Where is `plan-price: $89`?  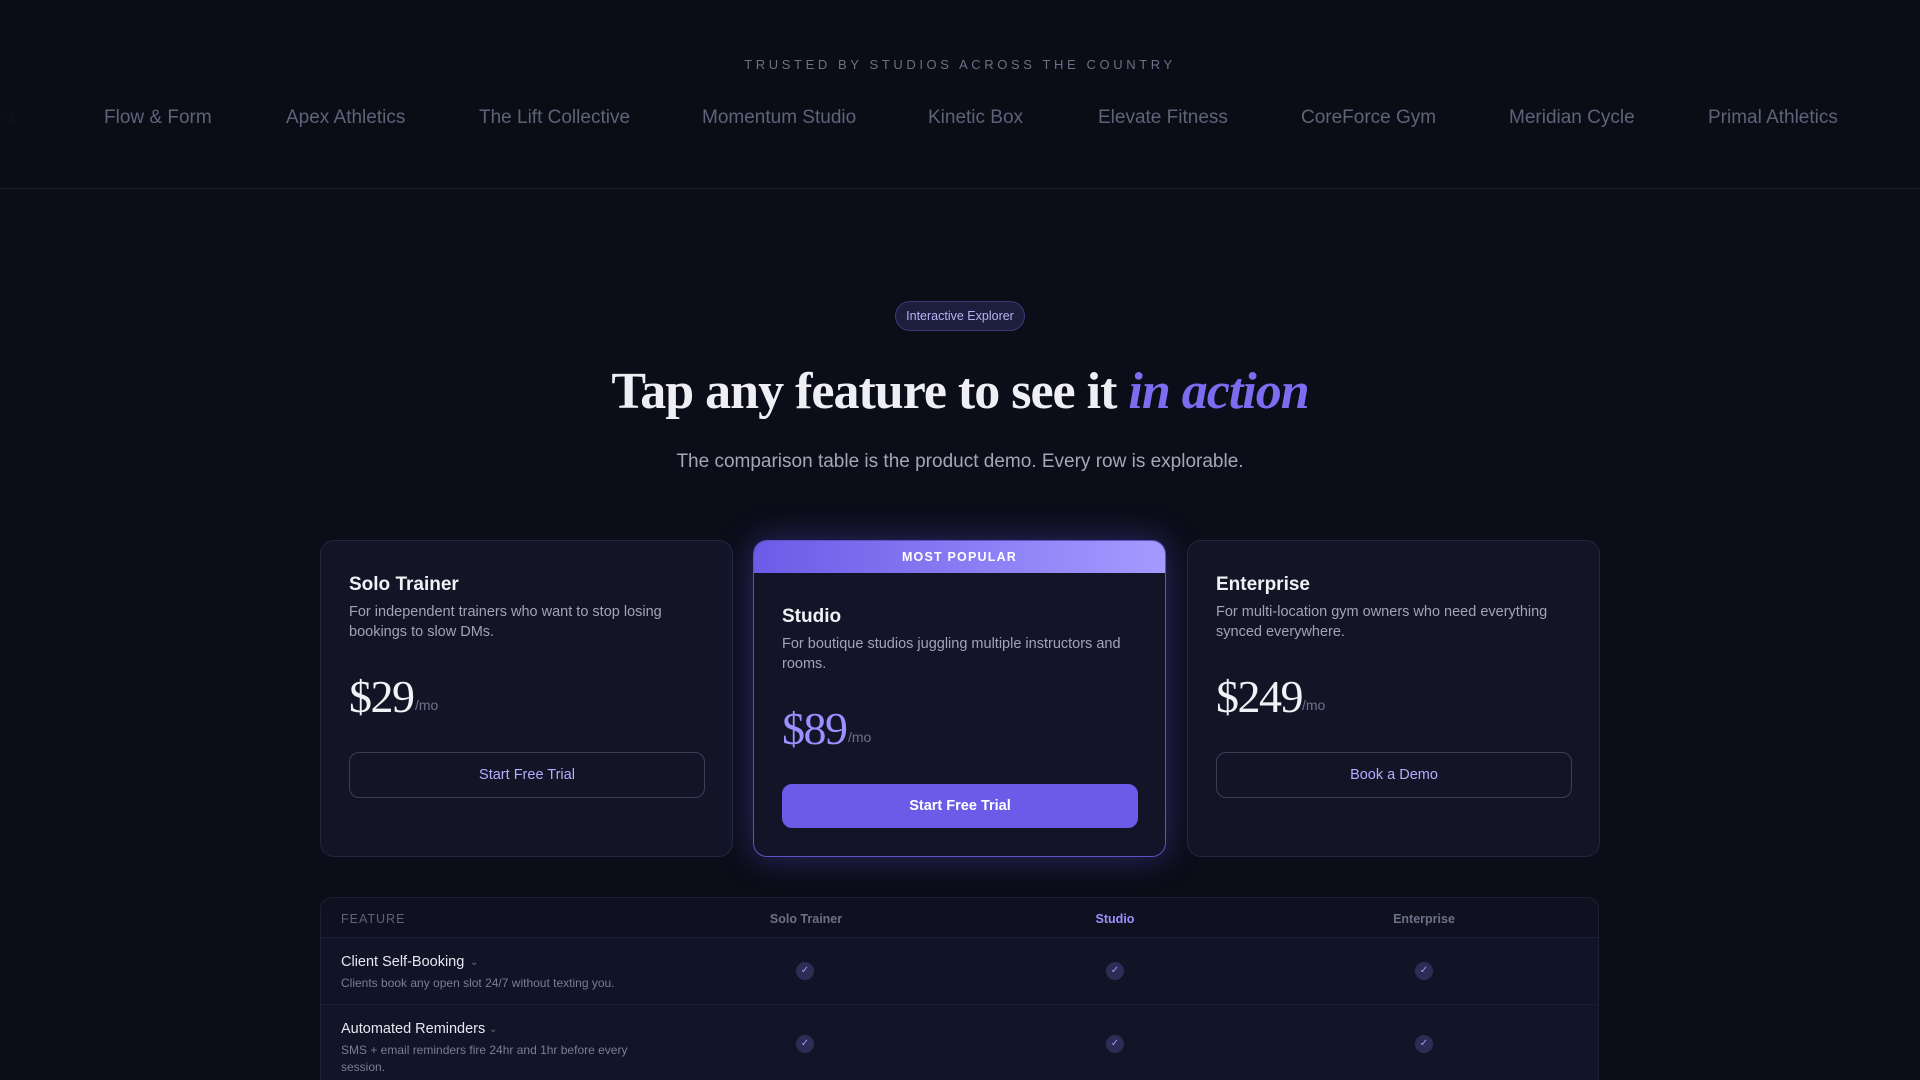
plan-price: $89 is located at coordinates (815, 728).